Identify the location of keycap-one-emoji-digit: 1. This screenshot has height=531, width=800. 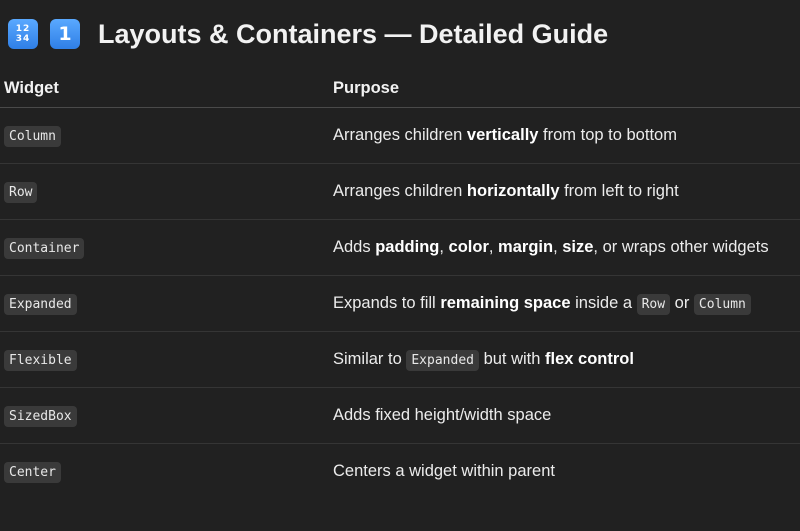
(65, 34).